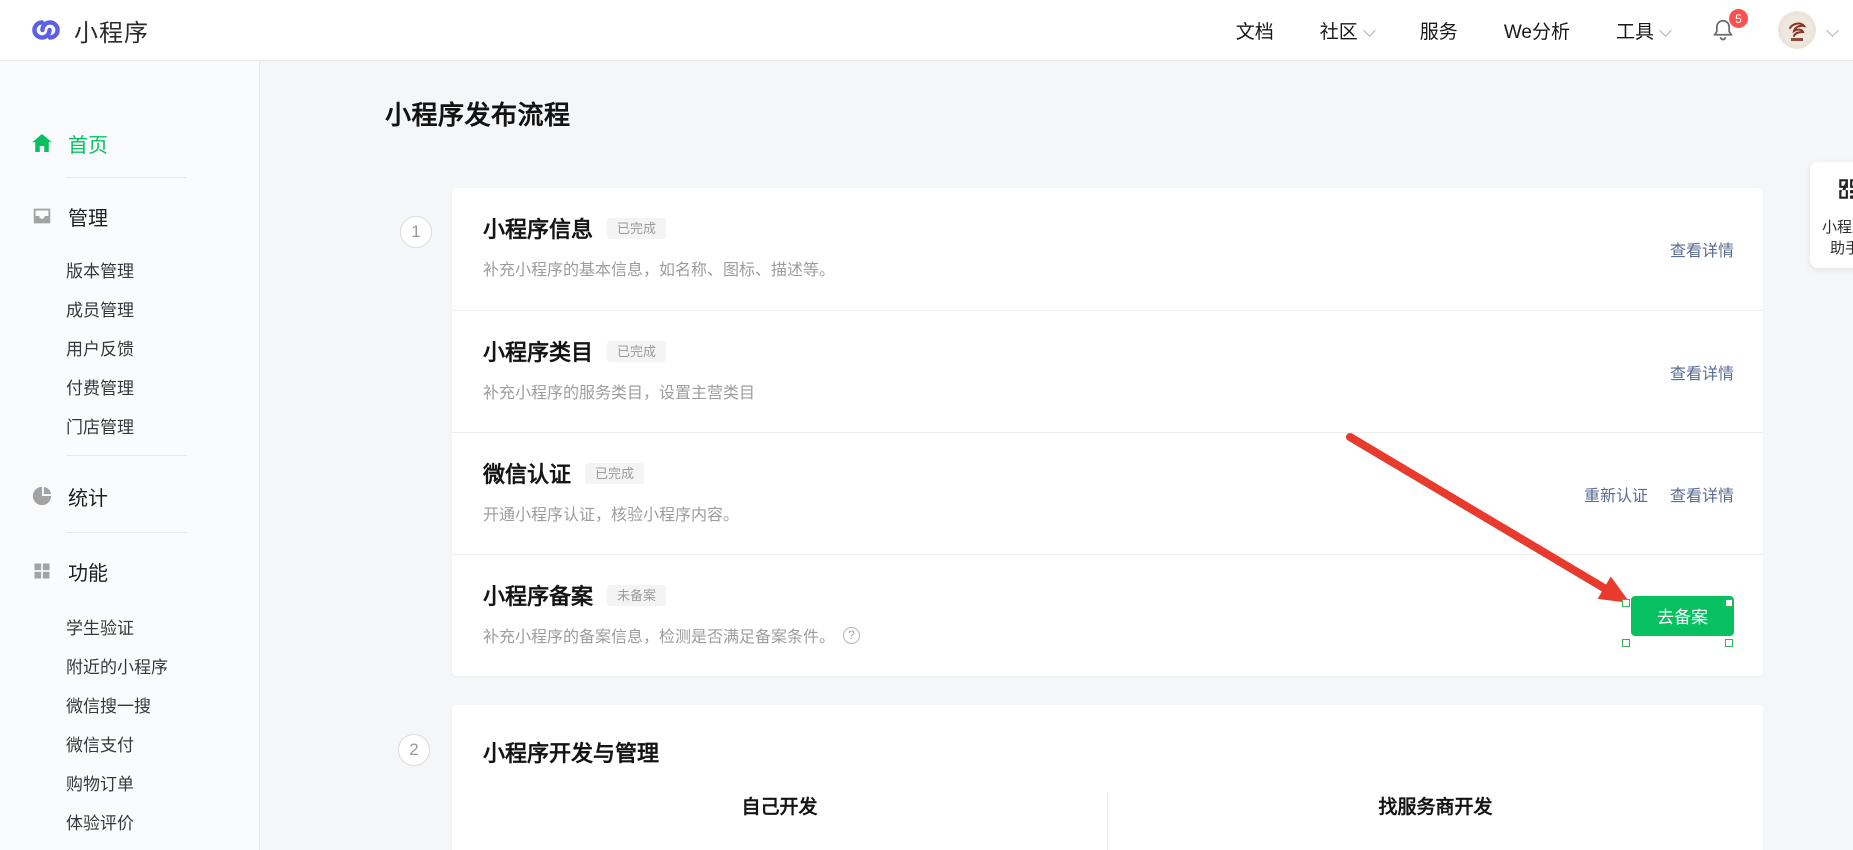  Describe the element at coordinates (88, 498) in the screenshot. I see `sidebar-item-label: 统计` at that location.